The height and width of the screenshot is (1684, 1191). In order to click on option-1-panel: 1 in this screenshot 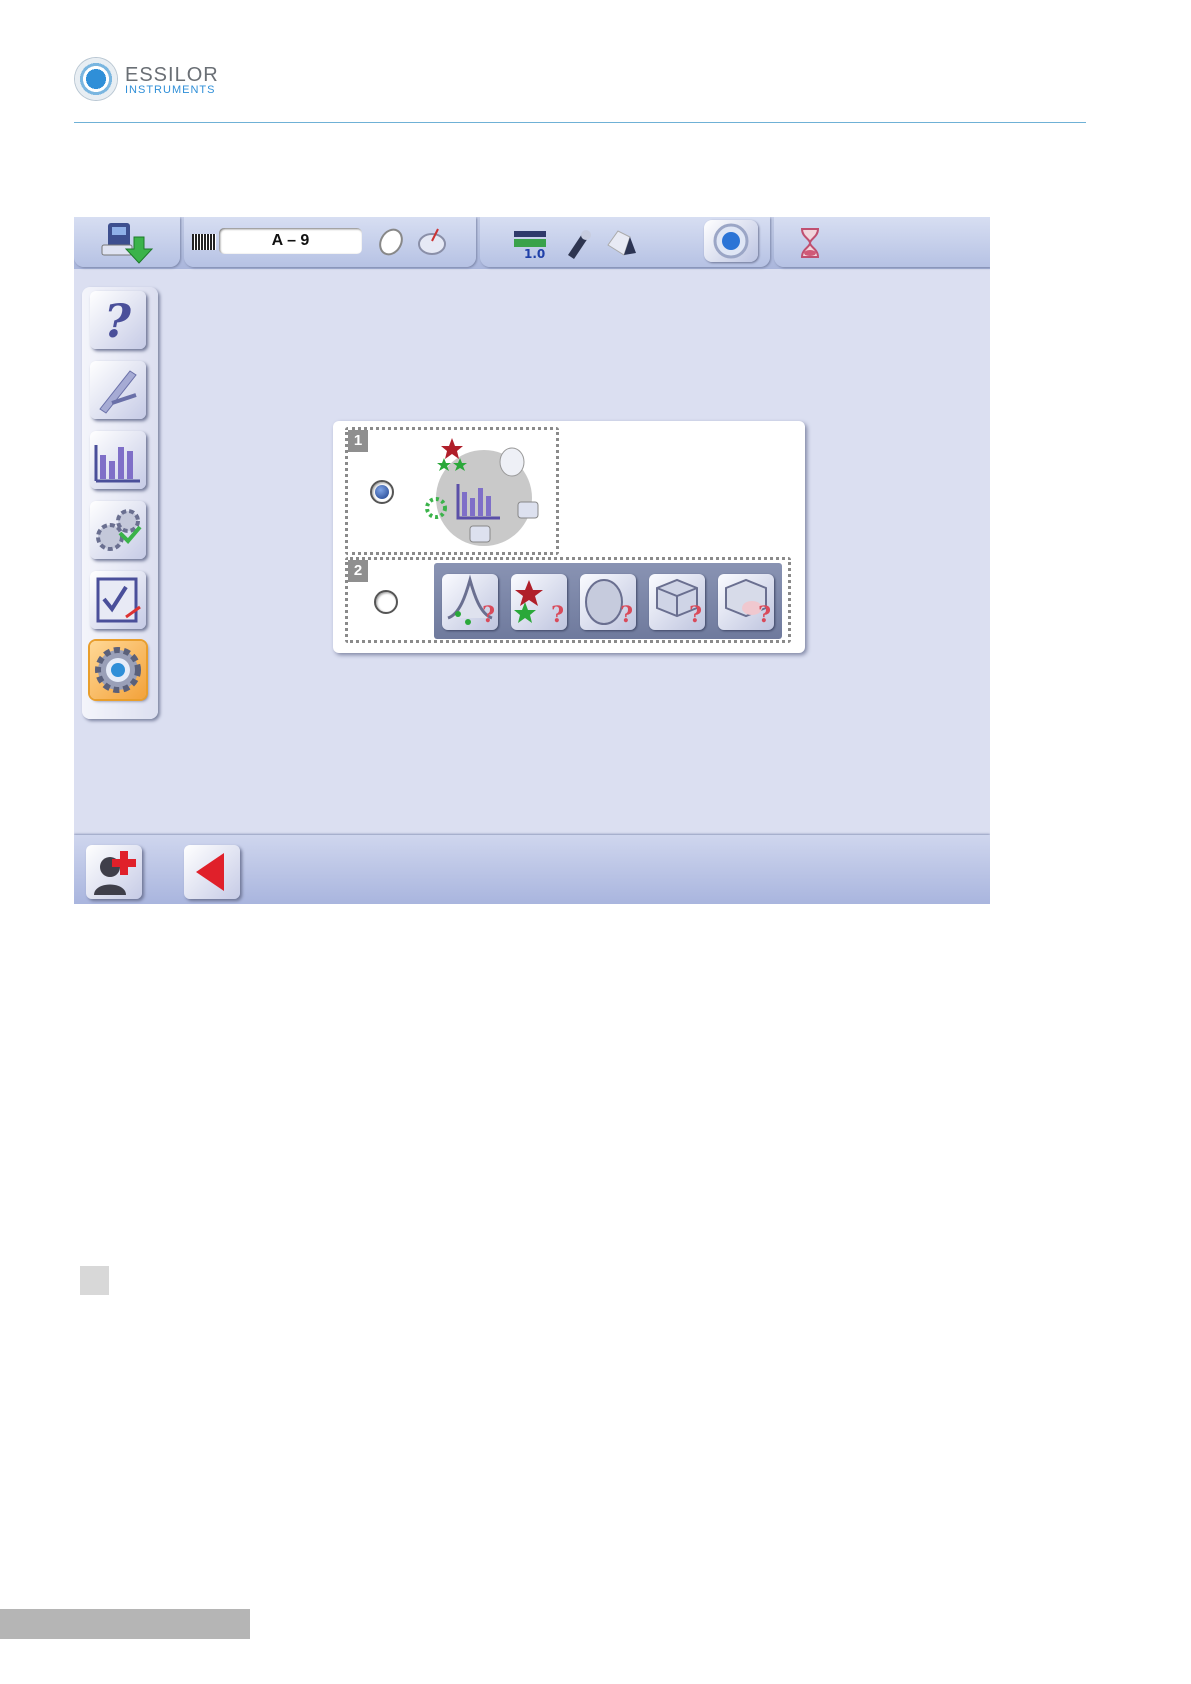, I will do `click(452, 491)`.